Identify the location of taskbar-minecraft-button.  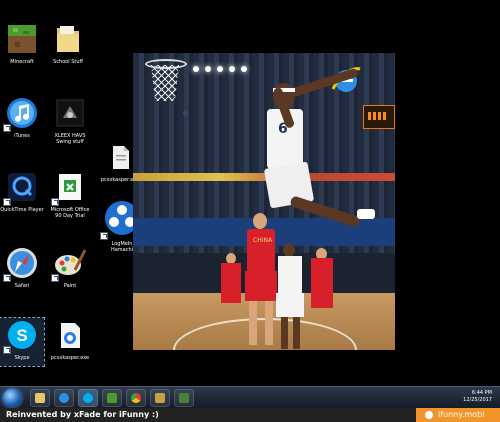
(112, 398).